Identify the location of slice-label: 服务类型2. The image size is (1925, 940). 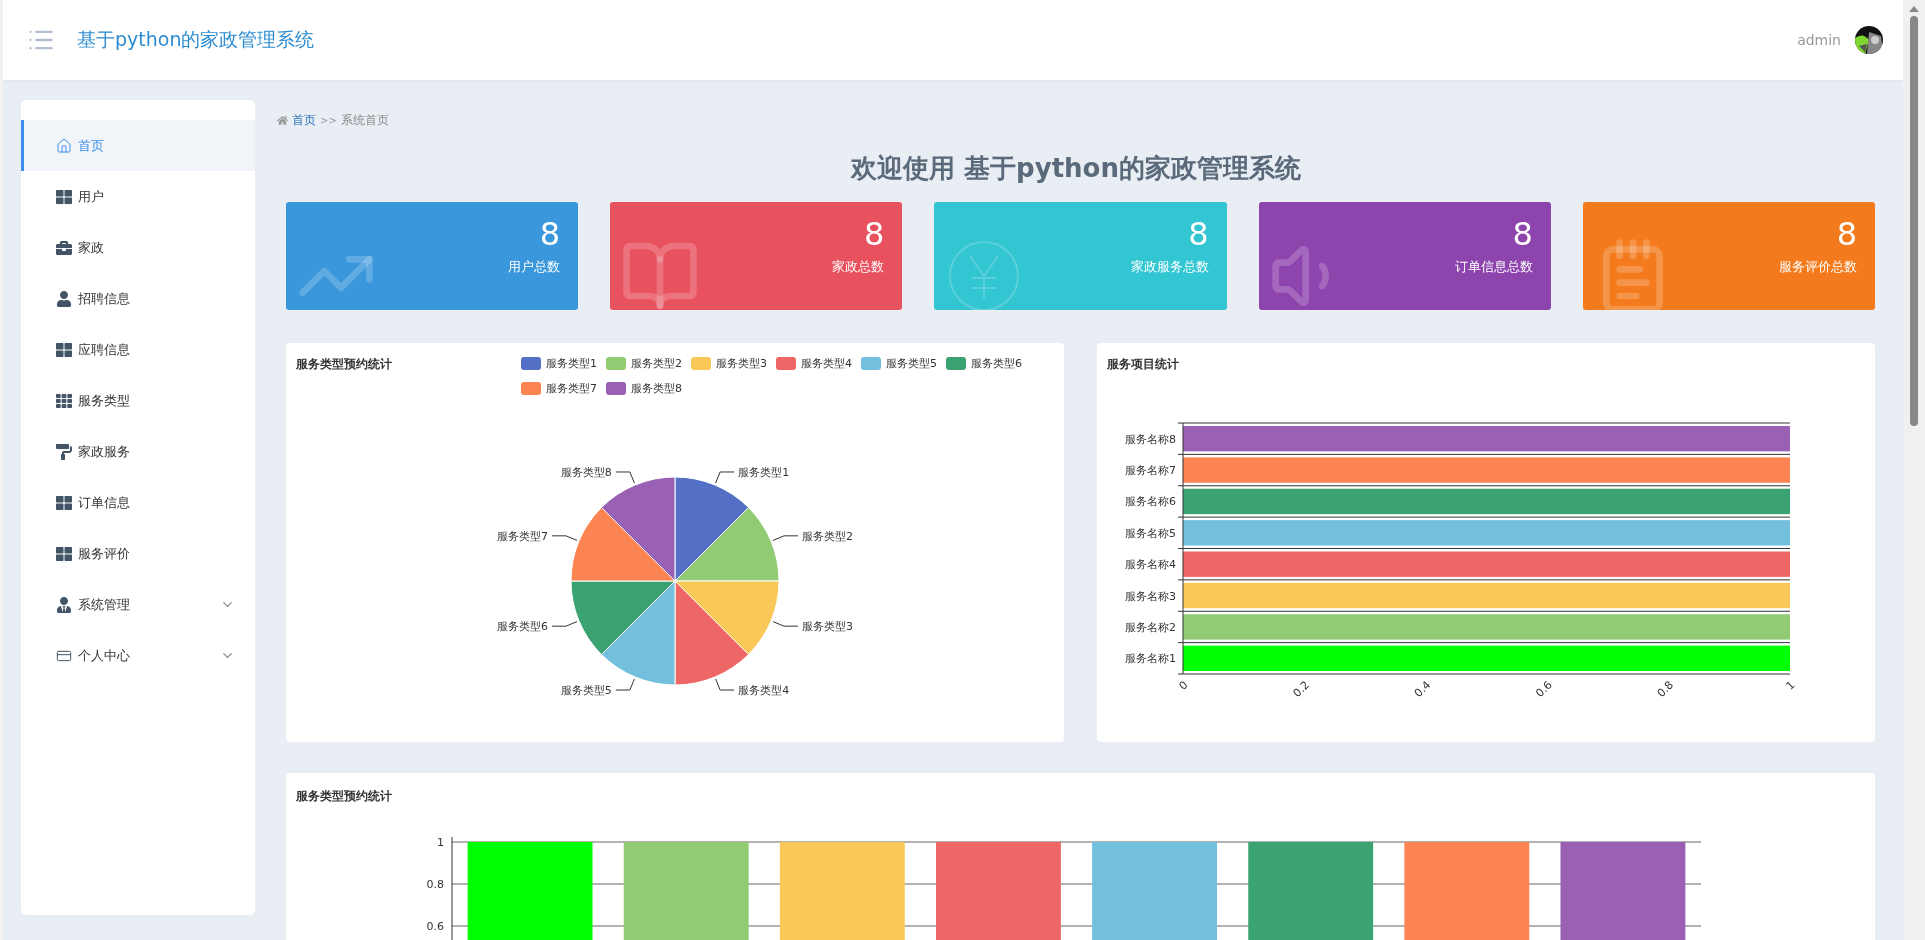
(827, 536).